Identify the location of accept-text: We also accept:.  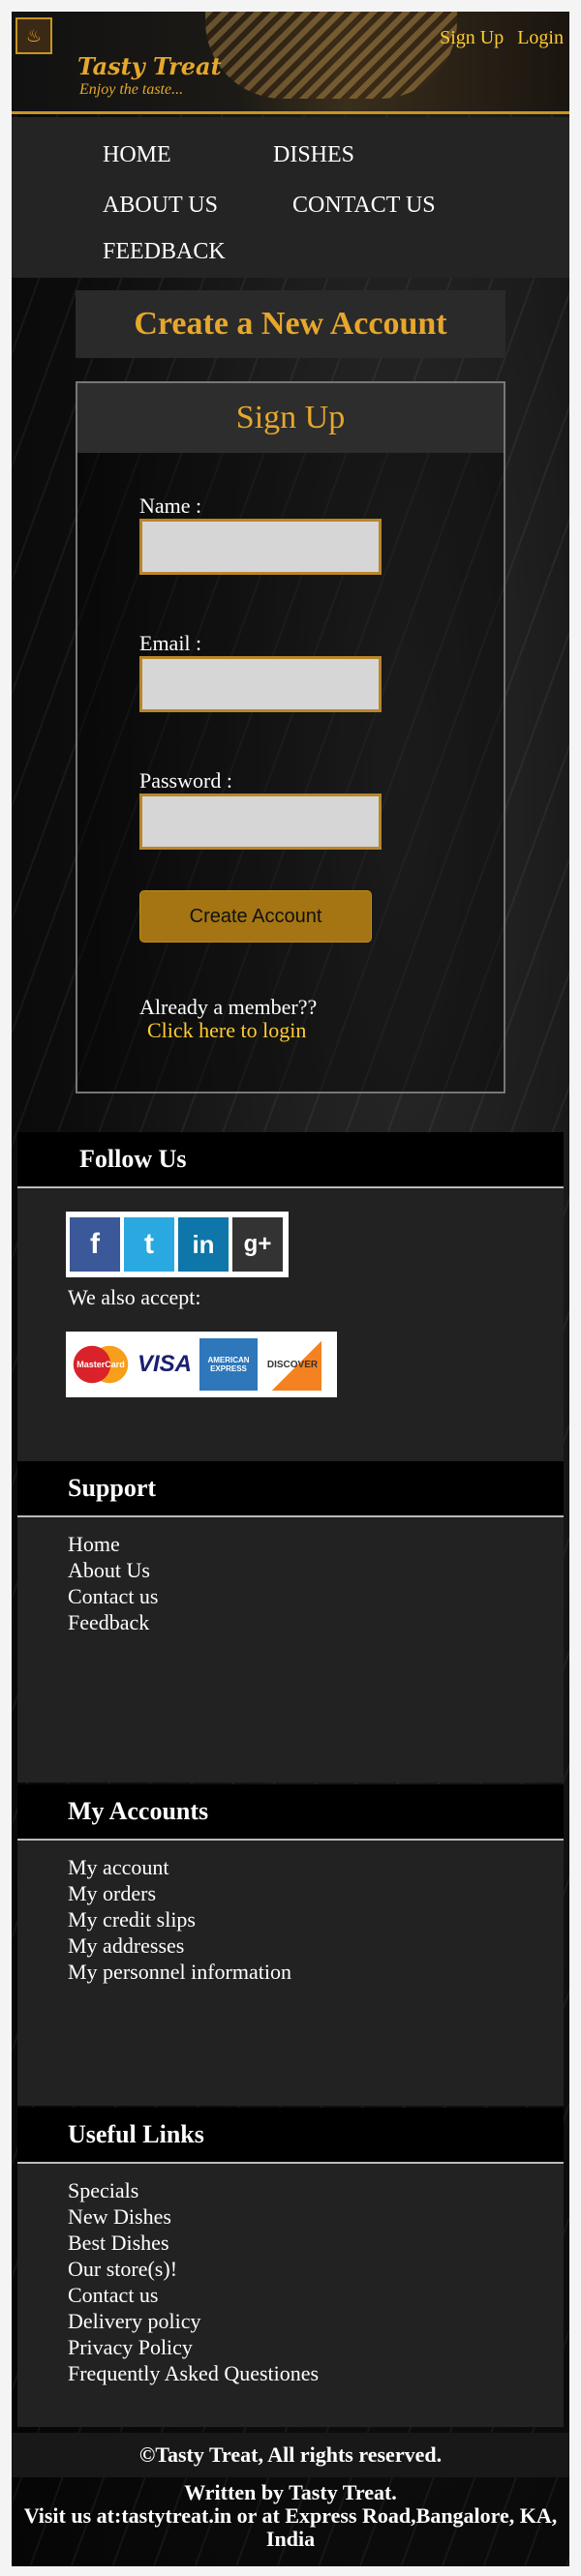
(134, 1297).